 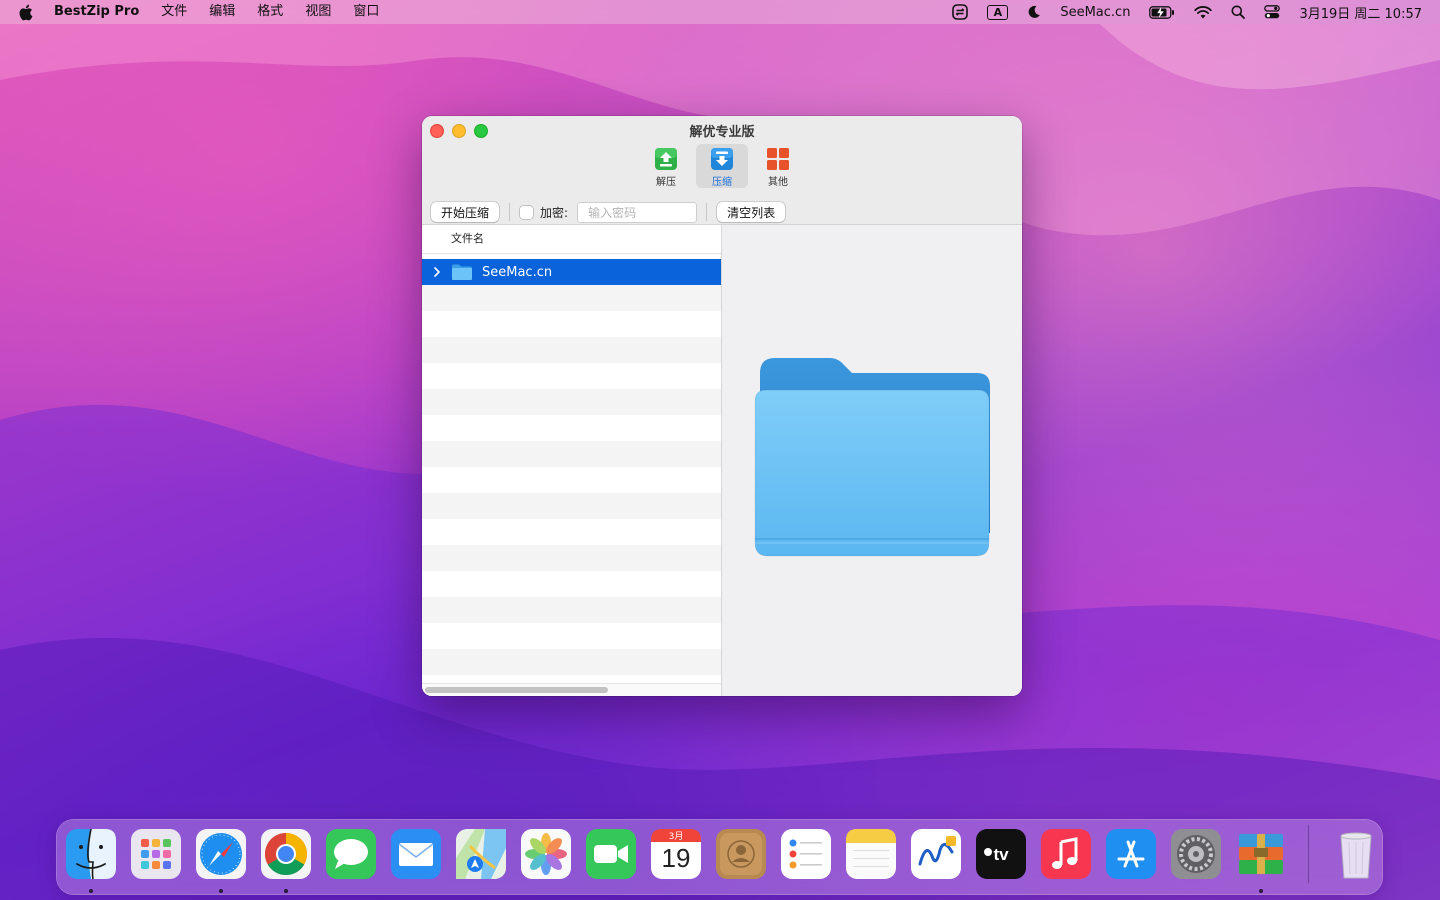 I want to click on wifi-icon, so click(x=1203, y=12).